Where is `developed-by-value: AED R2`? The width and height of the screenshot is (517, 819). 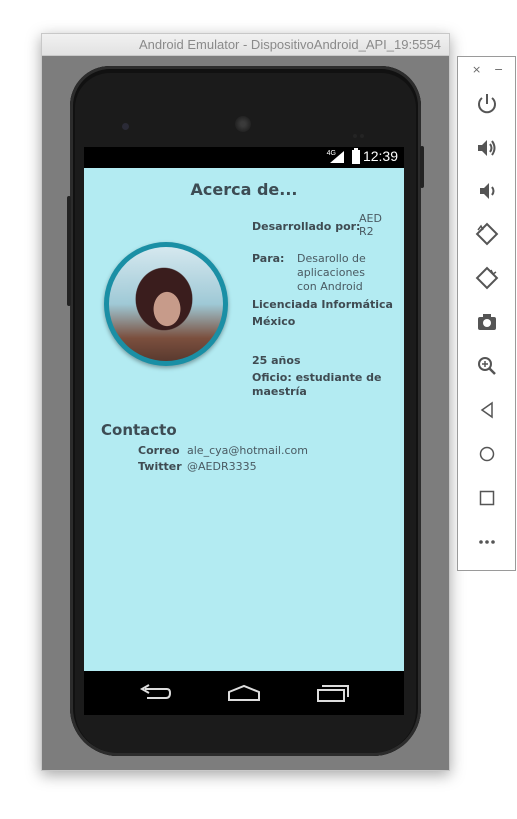
developed-by-value: AED R2 is located at coordinates (370, 225).